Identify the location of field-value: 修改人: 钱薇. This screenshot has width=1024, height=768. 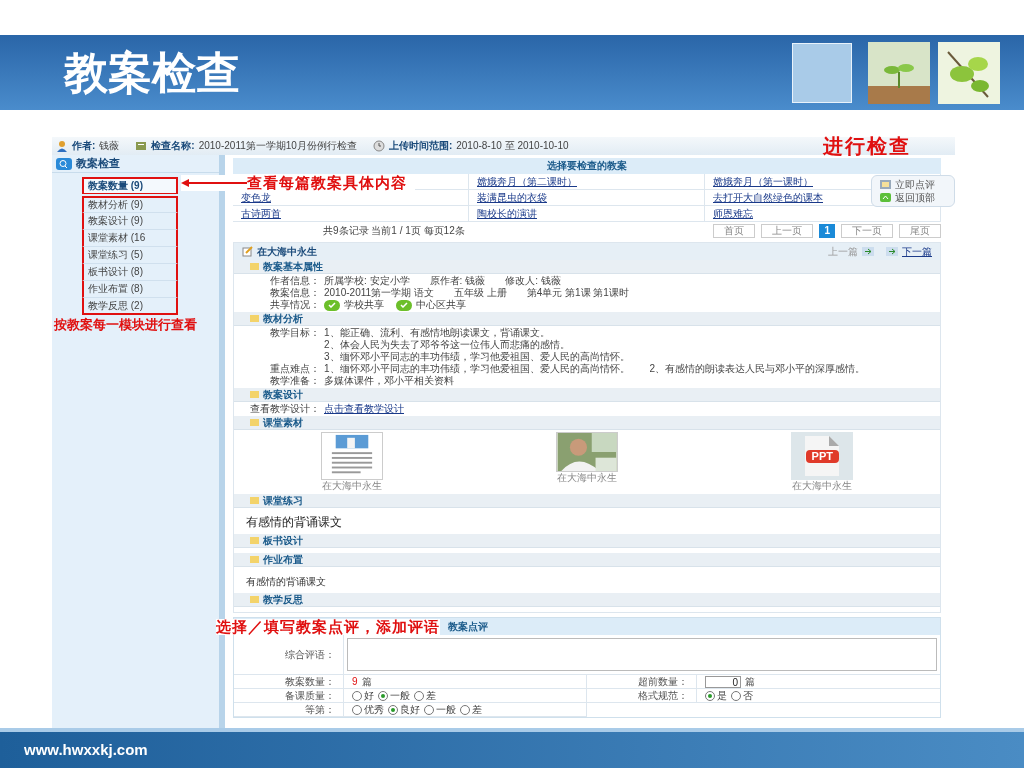
(533, 281).